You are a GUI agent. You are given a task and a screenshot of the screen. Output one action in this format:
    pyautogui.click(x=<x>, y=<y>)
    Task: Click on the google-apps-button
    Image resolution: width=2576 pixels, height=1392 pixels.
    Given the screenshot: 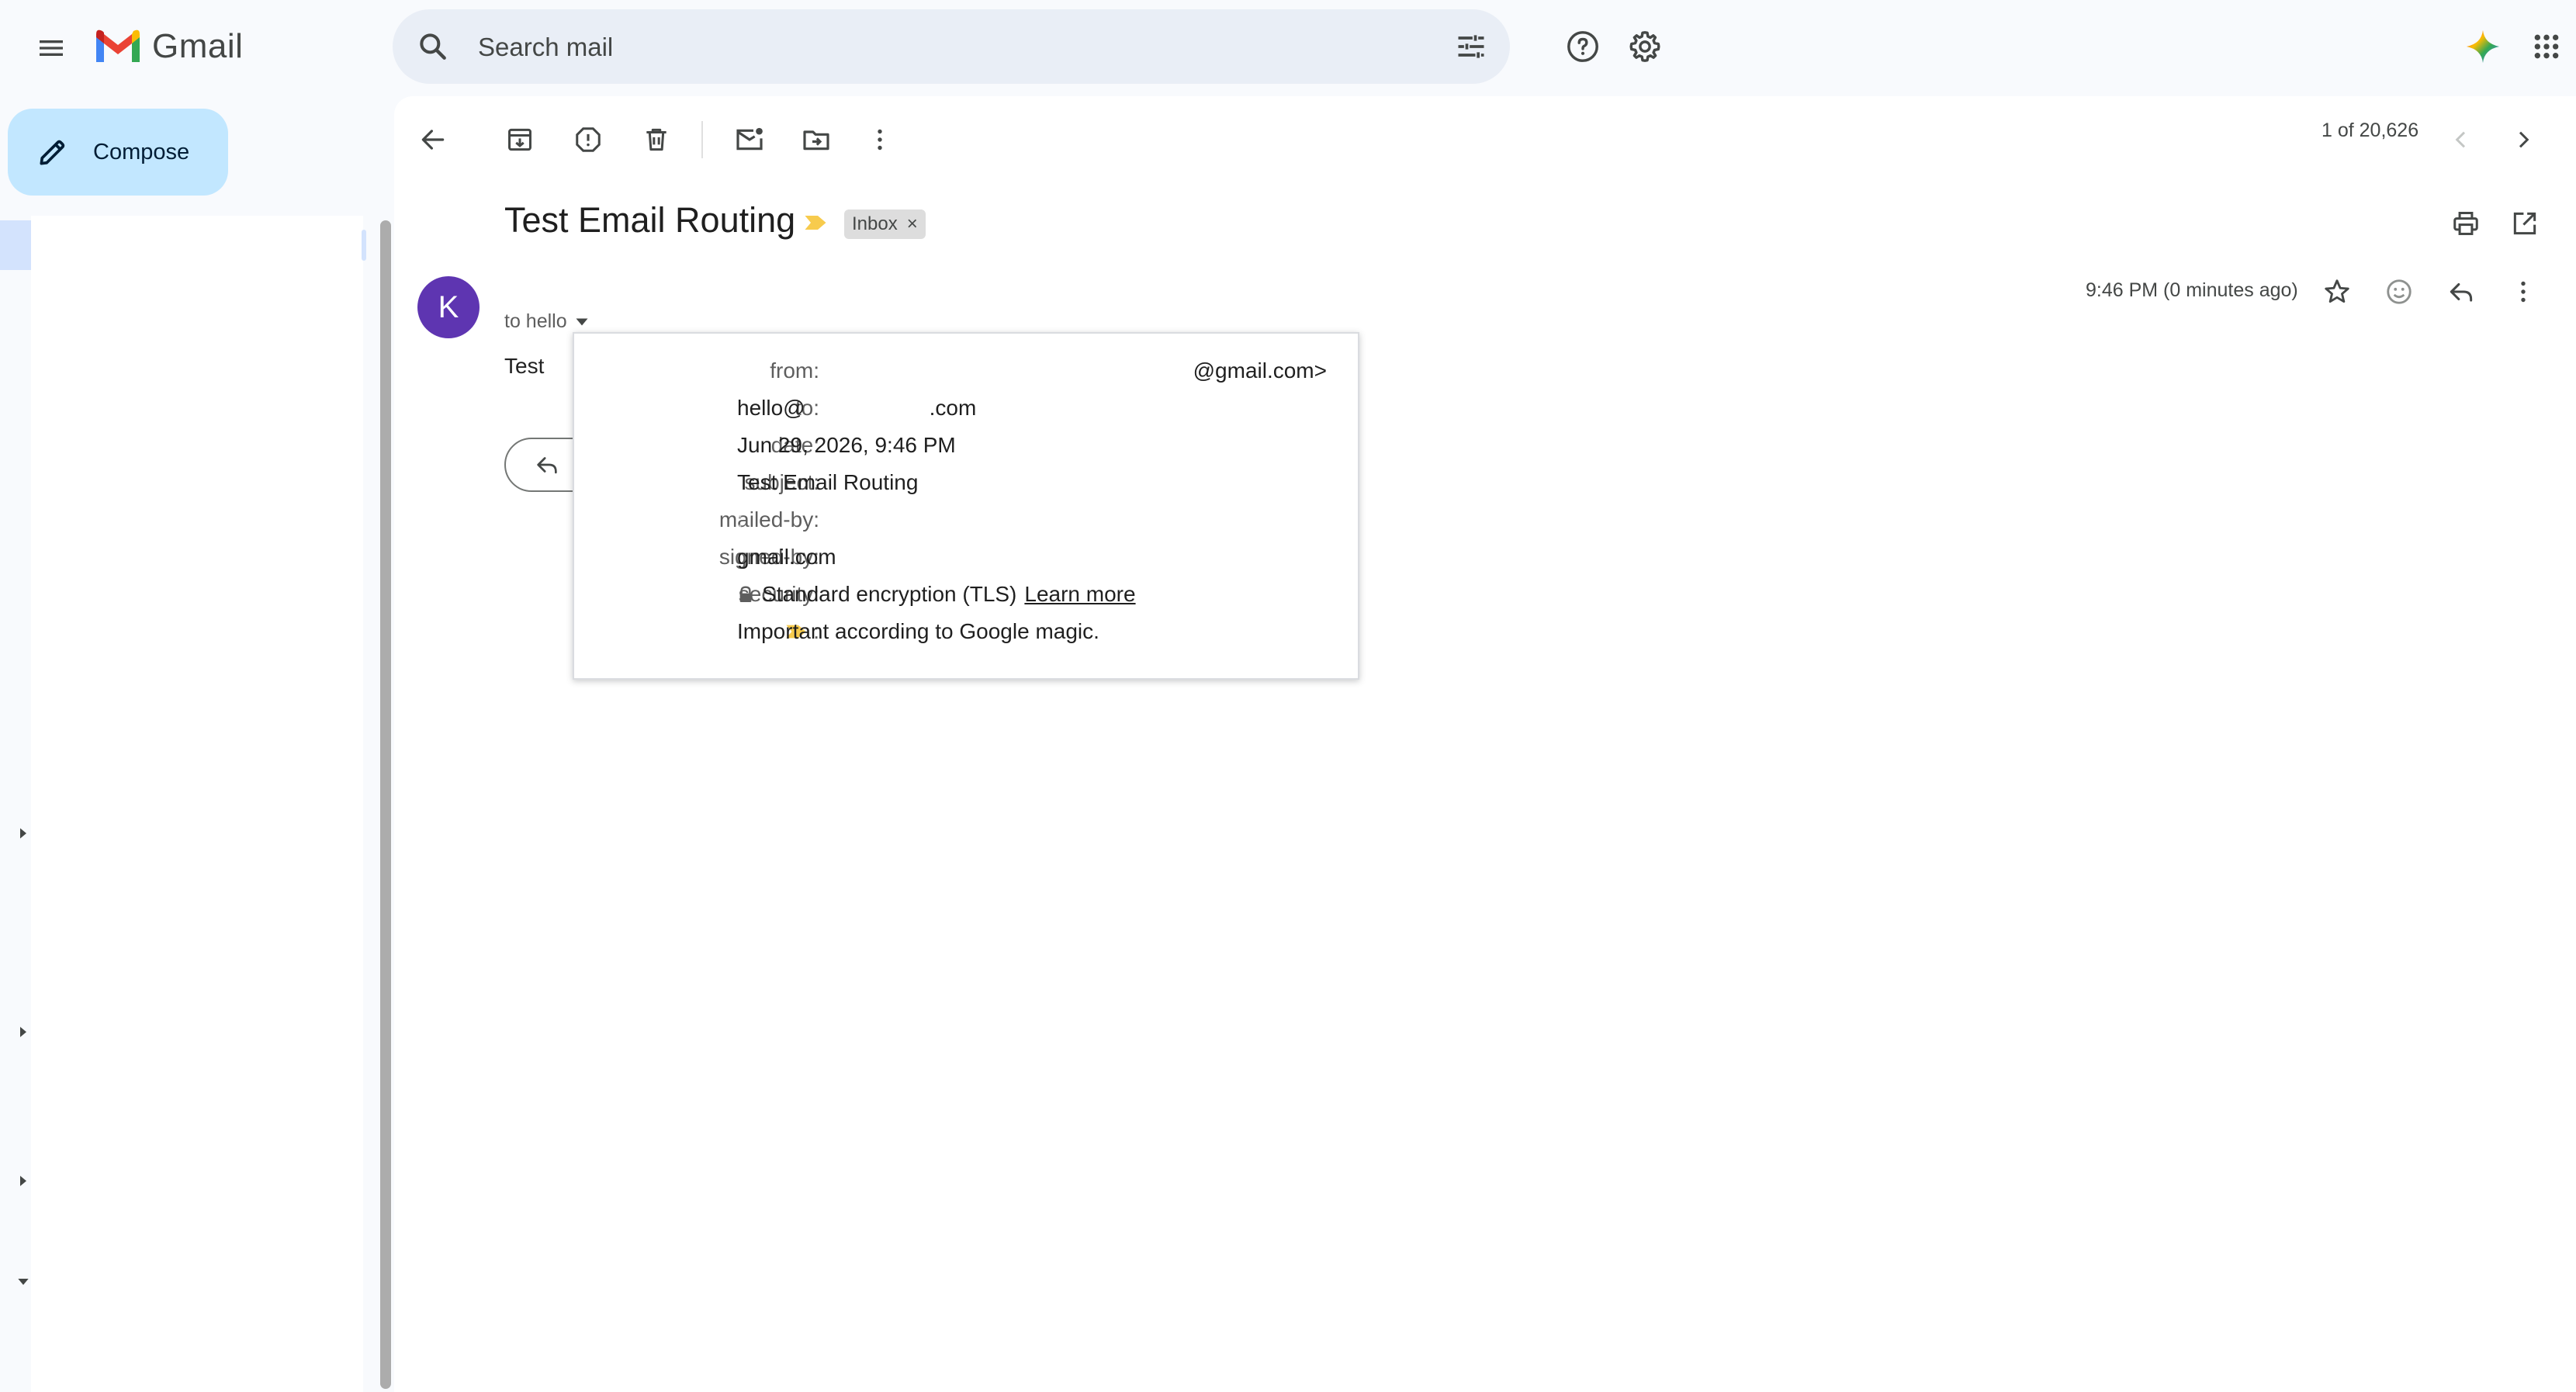 What is the action you would take?
    pyautogui.click(x=2546, y=46)
    